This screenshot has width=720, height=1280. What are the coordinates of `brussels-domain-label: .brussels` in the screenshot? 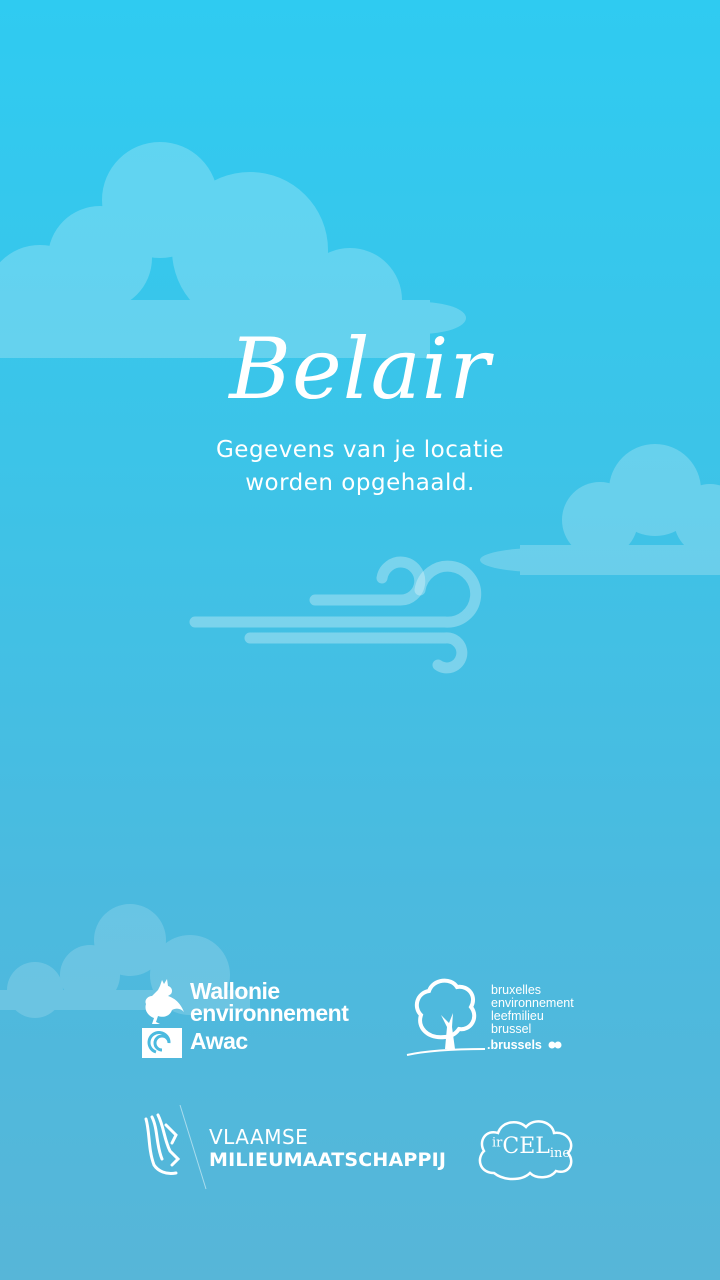 It's located at (514, 1045).